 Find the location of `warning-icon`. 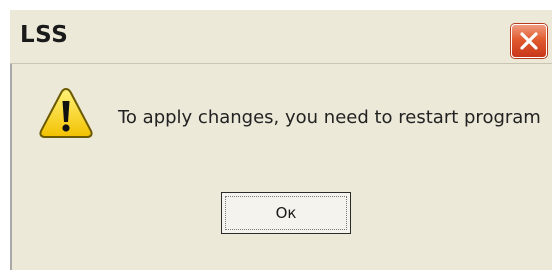

warning-icon is located at coordinates (66, 112).